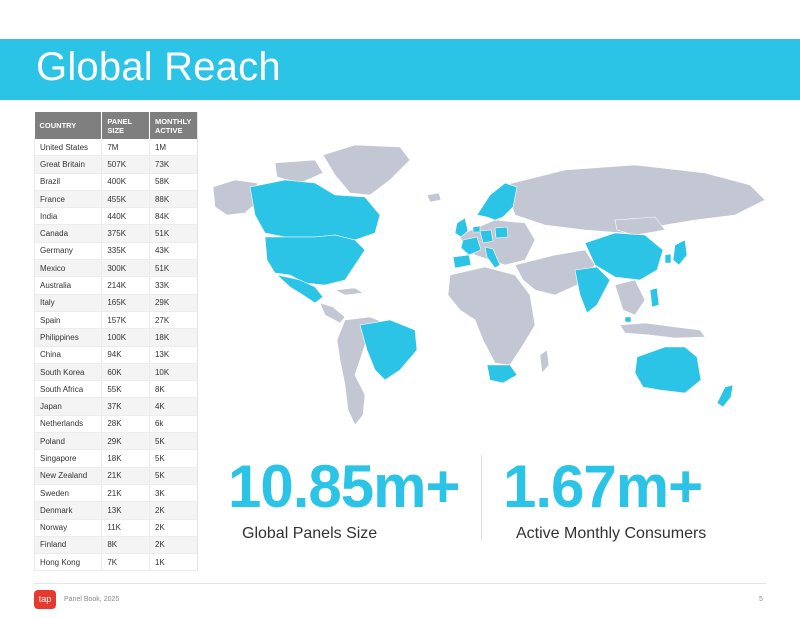 The image size is (800, 618). What do you see at coordinates (344, 486) in the screenshot?
I see `stat-panel-size-value: 10.85m+` at bounding box center [344, 486].